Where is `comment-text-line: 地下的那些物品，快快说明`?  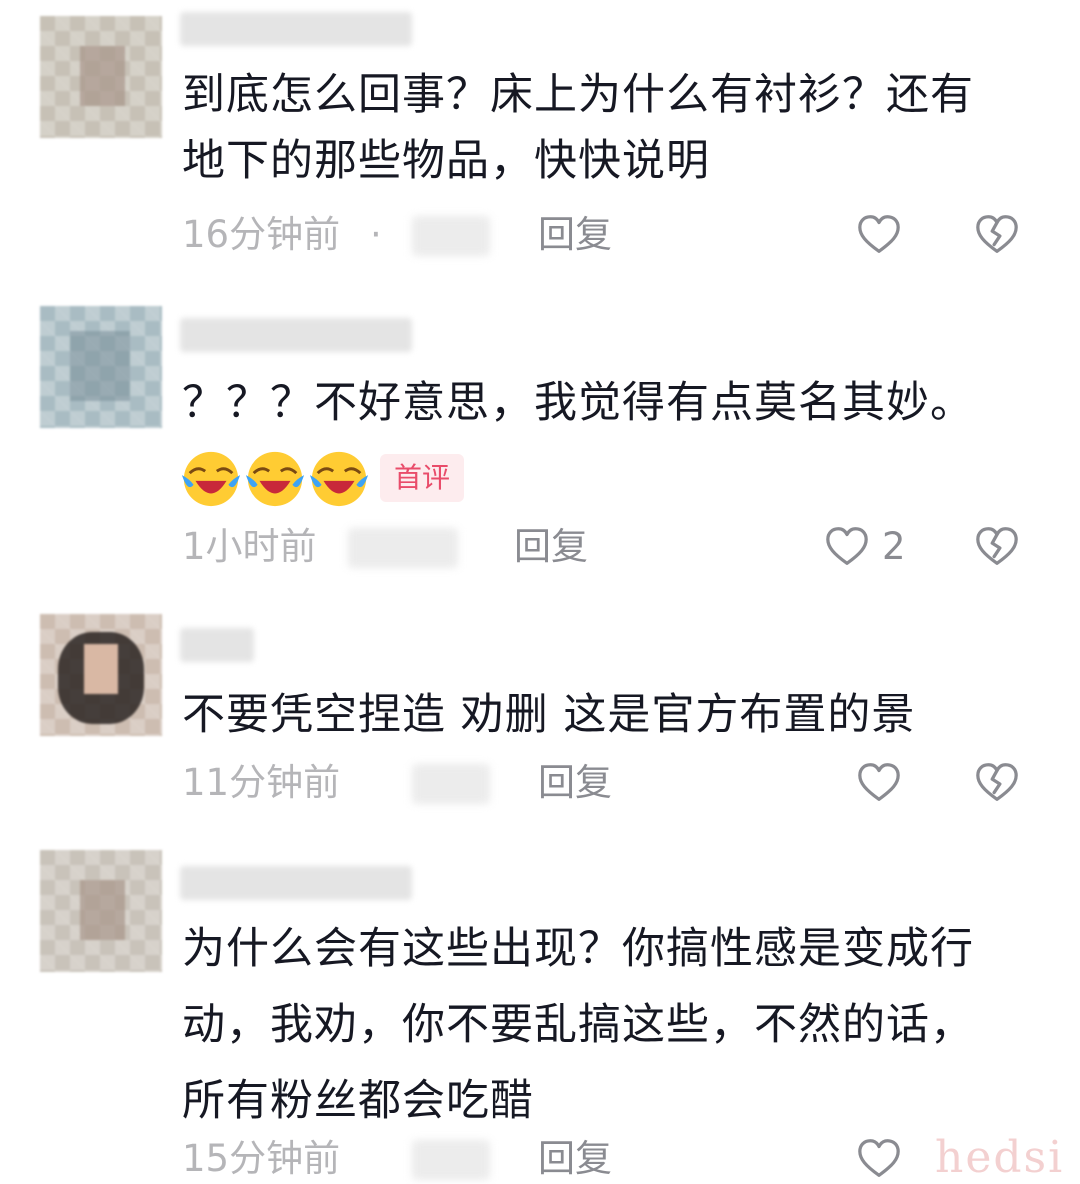 comment-text-line: 地下的那些物品，快快说明 is located at coordinates (446, 161).